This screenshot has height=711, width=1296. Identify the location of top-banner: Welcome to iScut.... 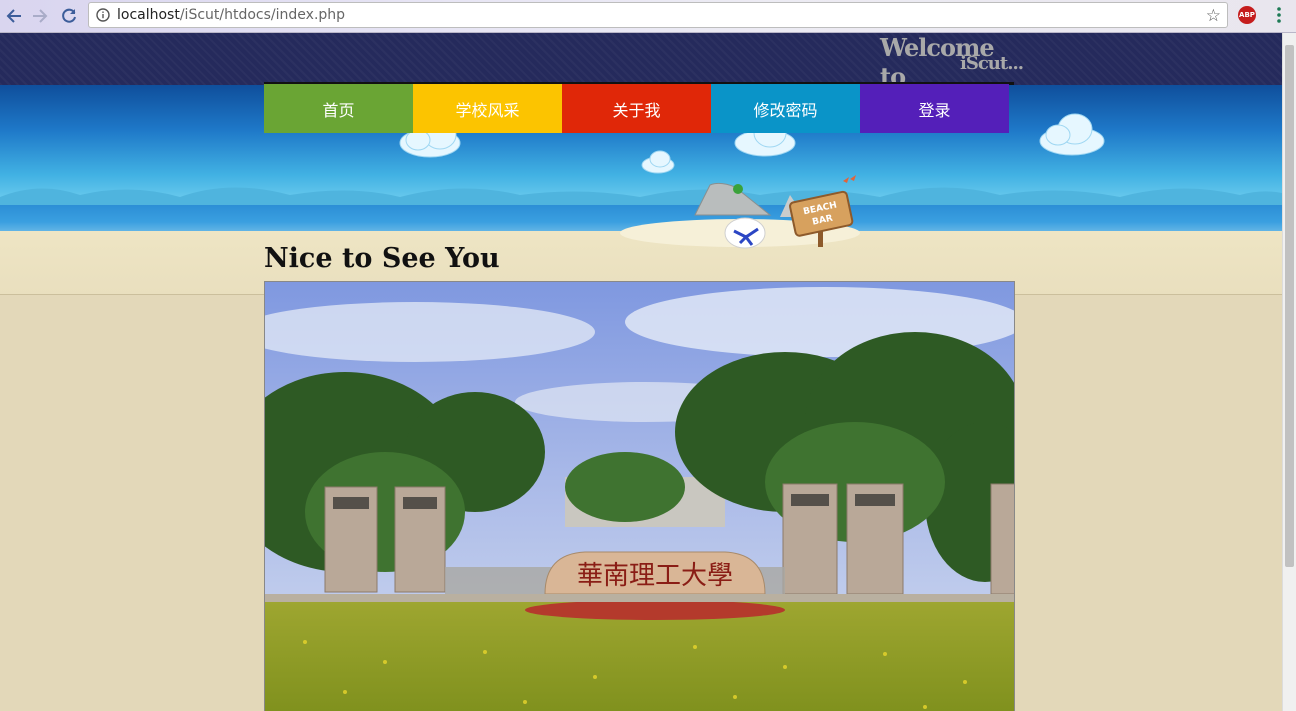
(641, 62).